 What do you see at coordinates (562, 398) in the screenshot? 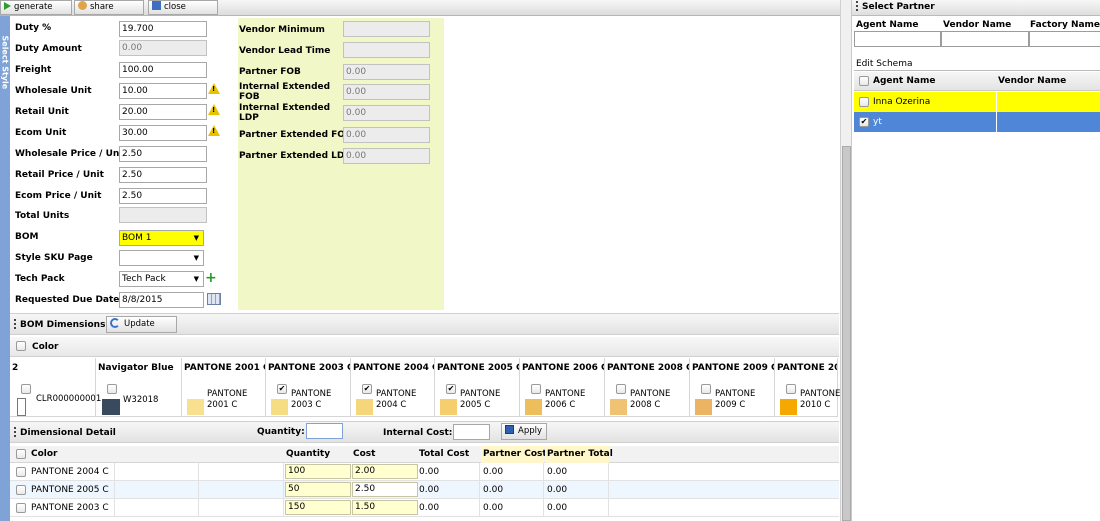
I see `color-column-cell: PANTONE 2006 C` at bounding box center [562, 398].